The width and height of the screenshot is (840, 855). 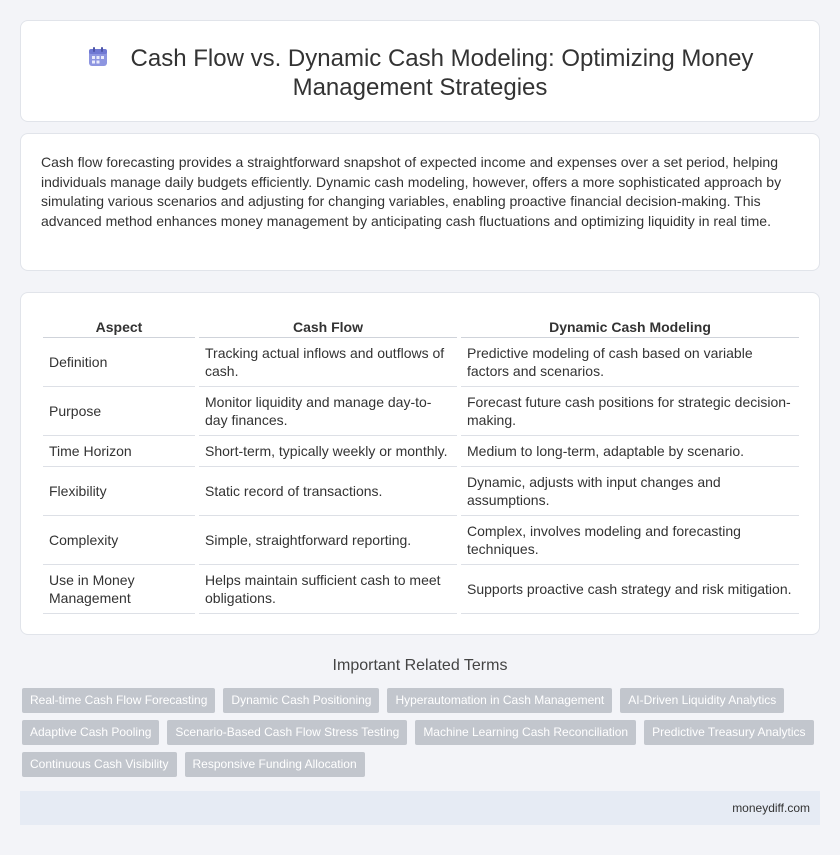 What do you see at coordinates (526, 732) in the screenshot?
I see `related-term-tag: Machine Learning Cash Reconciliation` at bounding box center [526, 732].